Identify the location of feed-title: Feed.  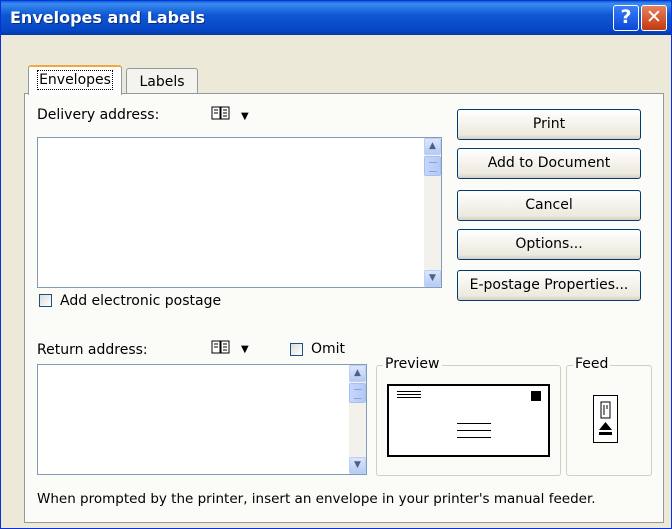
(592, 364).